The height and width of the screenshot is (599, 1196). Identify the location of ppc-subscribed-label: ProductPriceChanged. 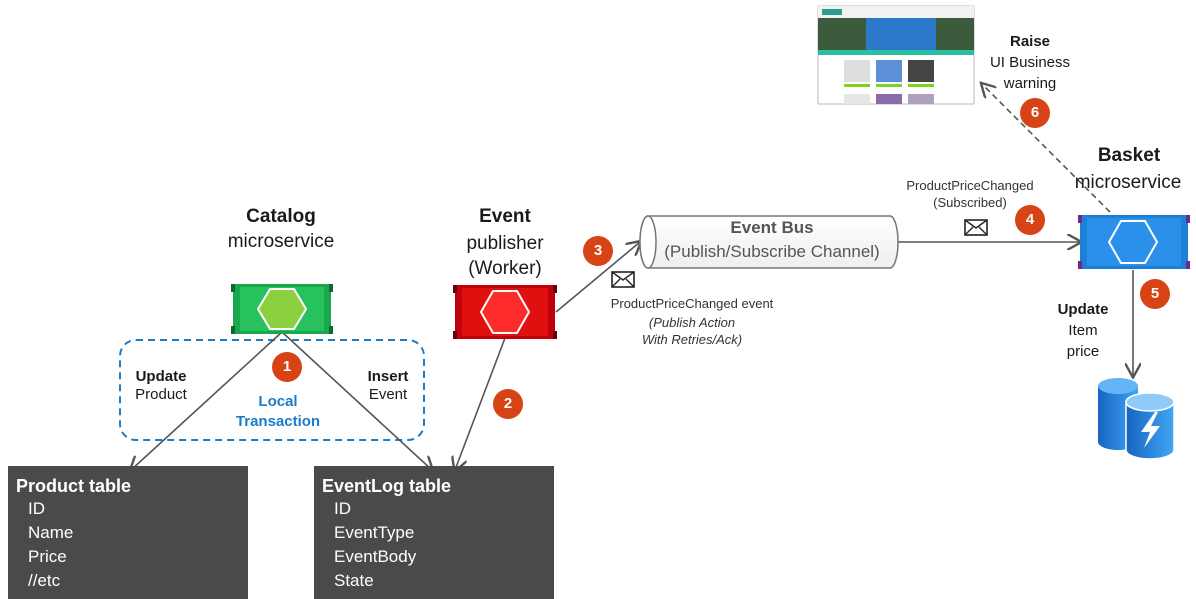
(970, 185).